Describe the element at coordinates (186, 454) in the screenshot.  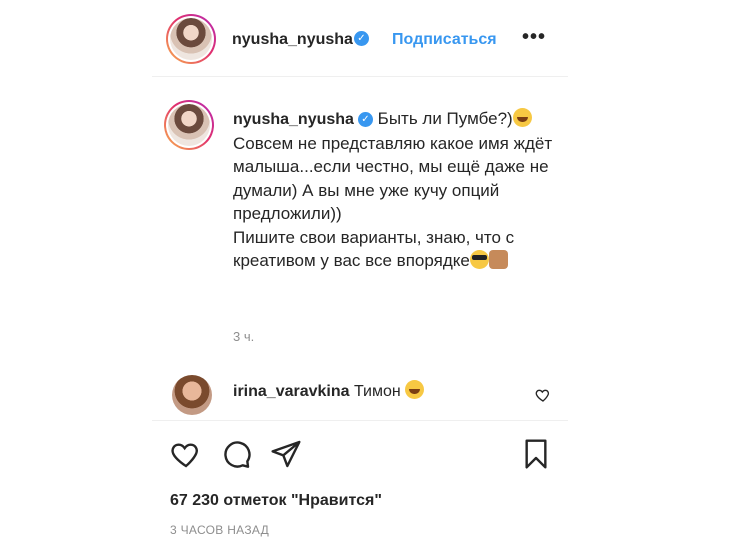
I see `heart-icon` at that location.